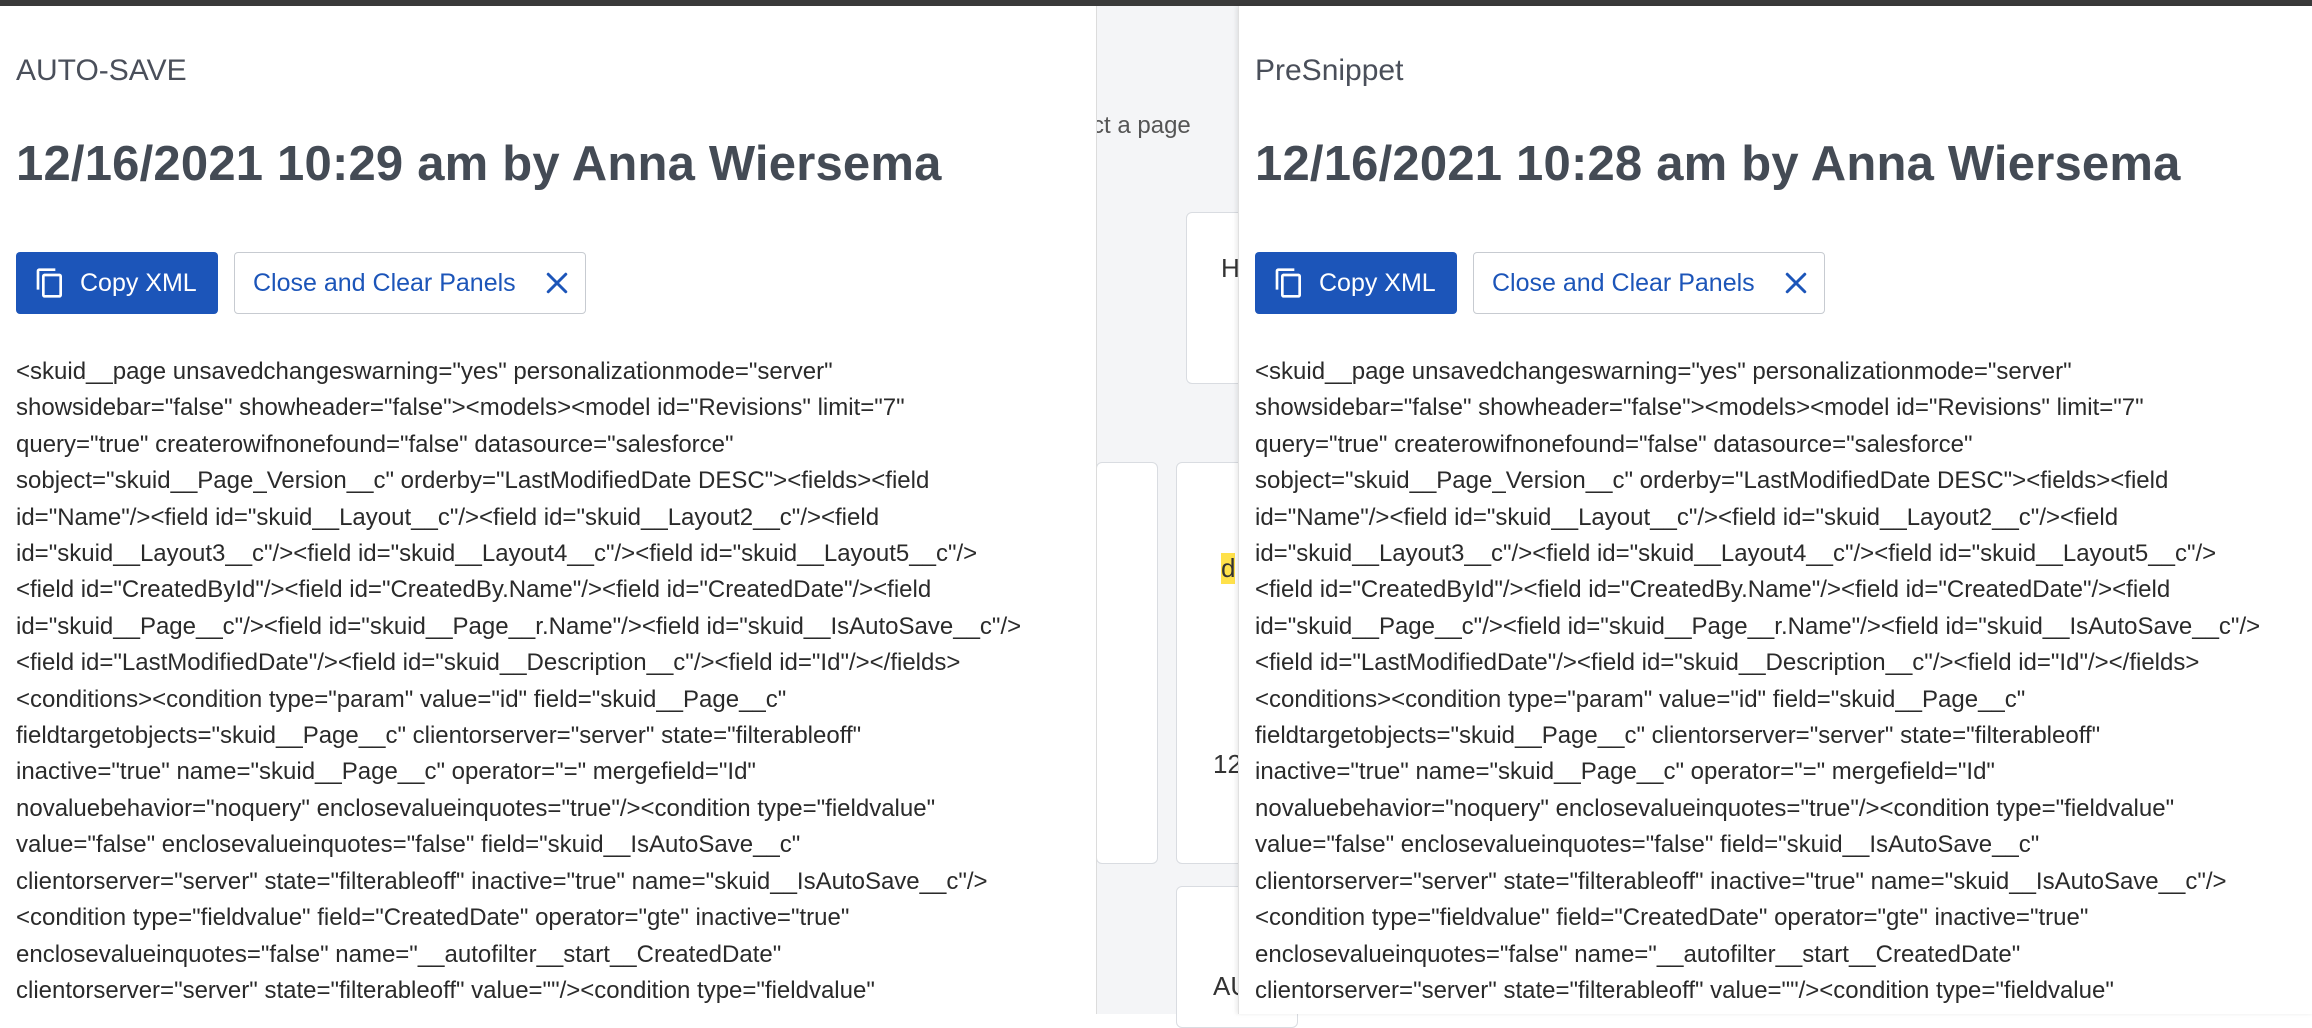 The height and width of the screenshot is (1028, 2312). What do you see at coordinates (1329, 70) in the screenshot?
I see `panel-kind-label: PreSnippet` at bounding box center [1329, 70].